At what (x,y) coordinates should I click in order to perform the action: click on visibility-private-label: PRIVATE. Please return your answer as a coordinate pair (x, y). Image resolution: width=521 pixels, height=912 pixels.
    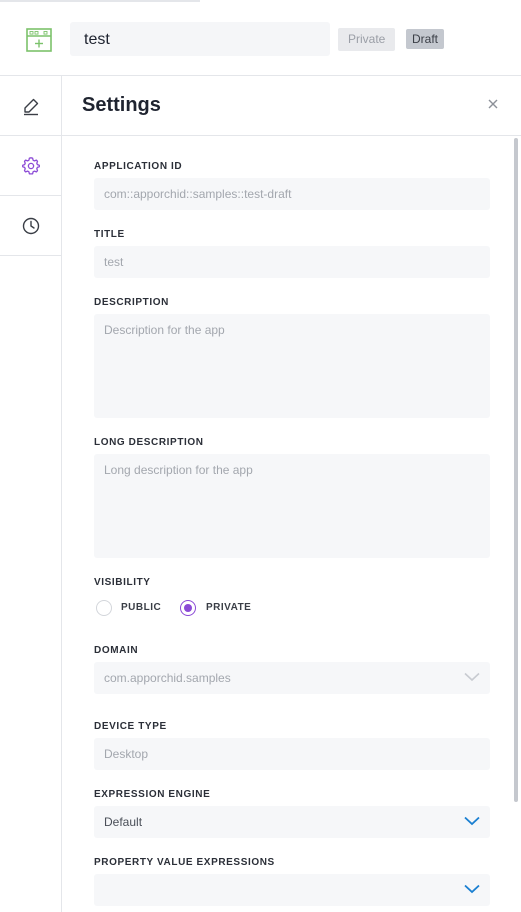
    Looking at the image, I should click on (228, 607).